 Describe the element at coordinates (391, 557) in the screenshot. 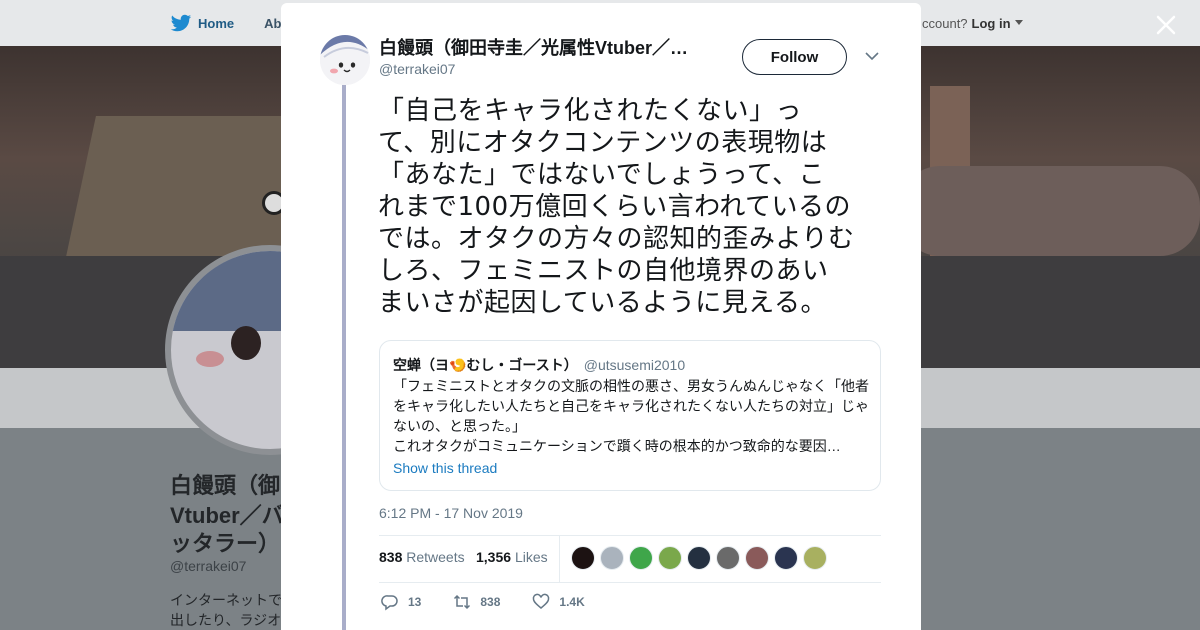

I see `retweets-count: 838` at that location.